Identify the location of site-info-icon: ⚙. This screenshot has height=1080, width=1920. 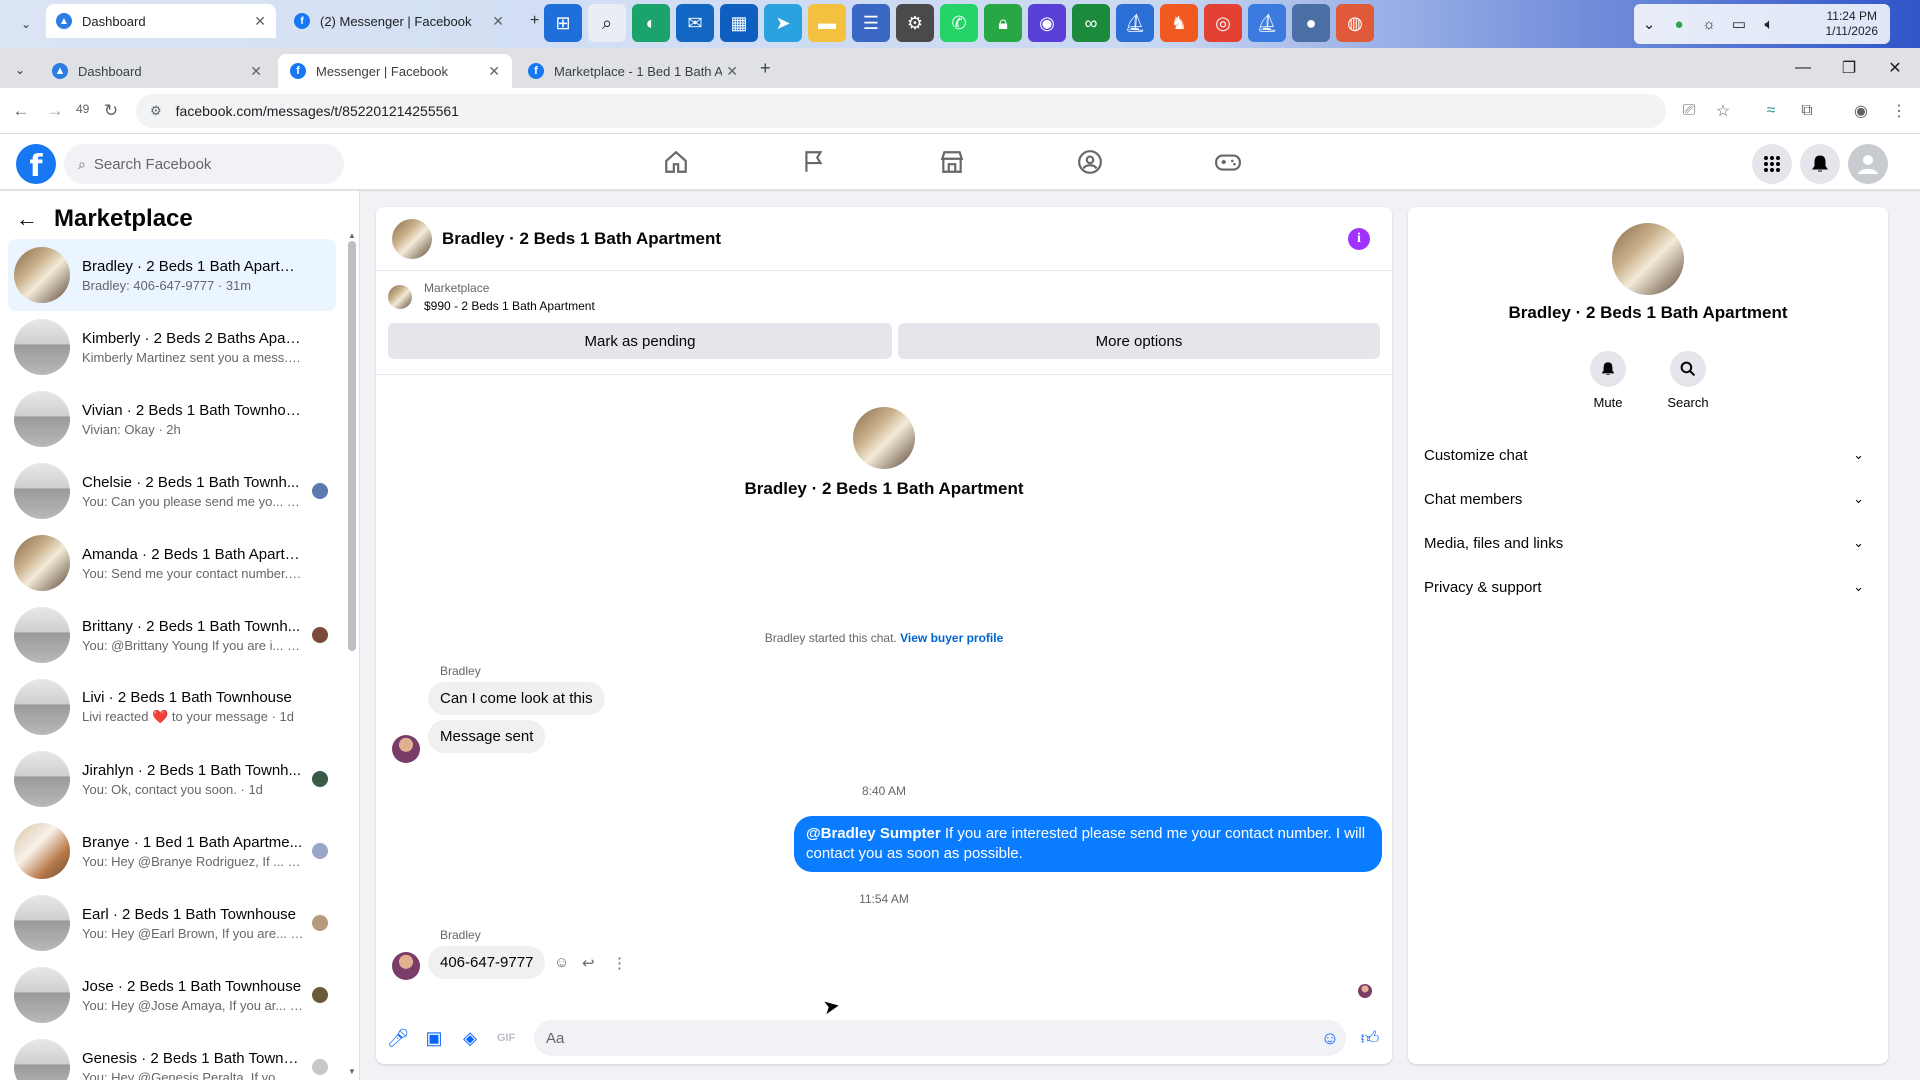
(156, 111).